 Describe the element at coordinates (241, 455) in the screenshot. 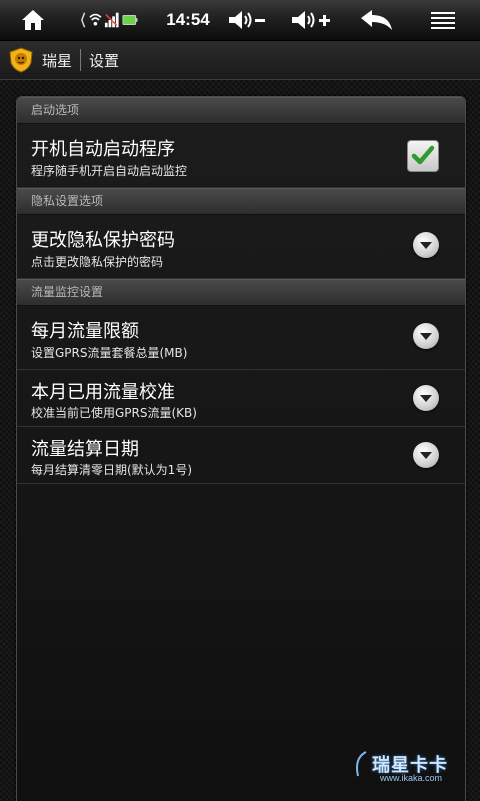

I see `setting-billing-date: 流量结算日期 每月结算清零日期(默认为1号)` at that location.